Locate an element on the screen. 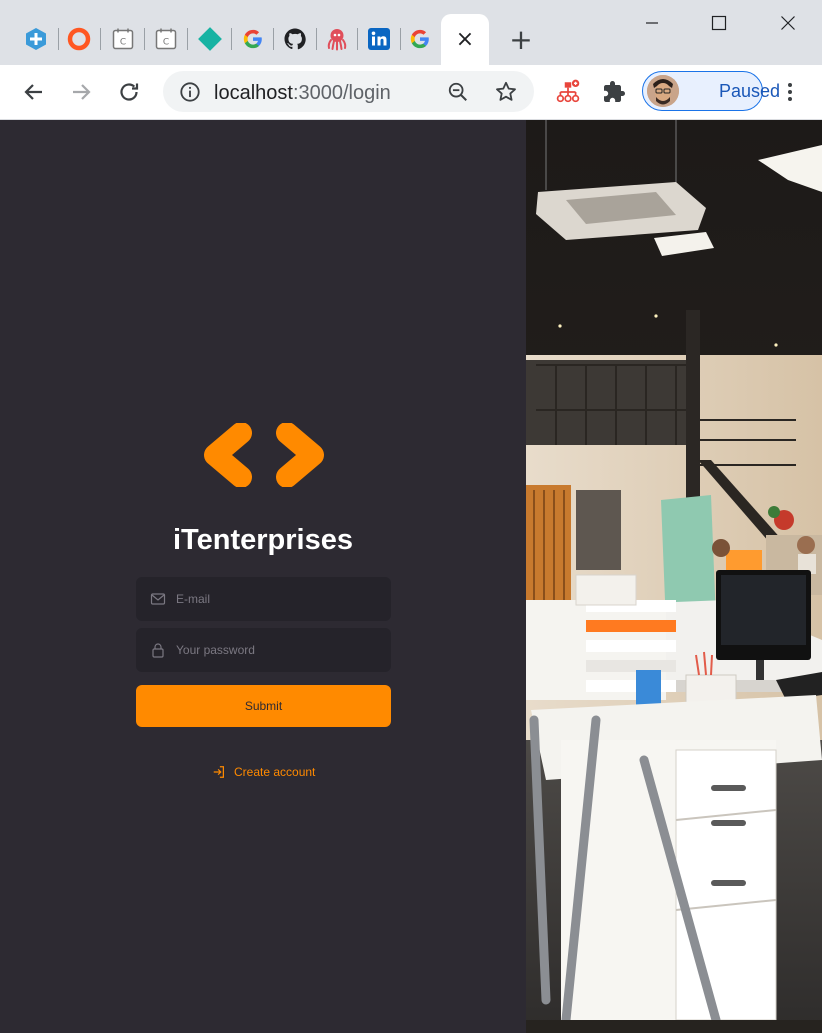  teal-diamond-icon is located at coordinates (210, 39).